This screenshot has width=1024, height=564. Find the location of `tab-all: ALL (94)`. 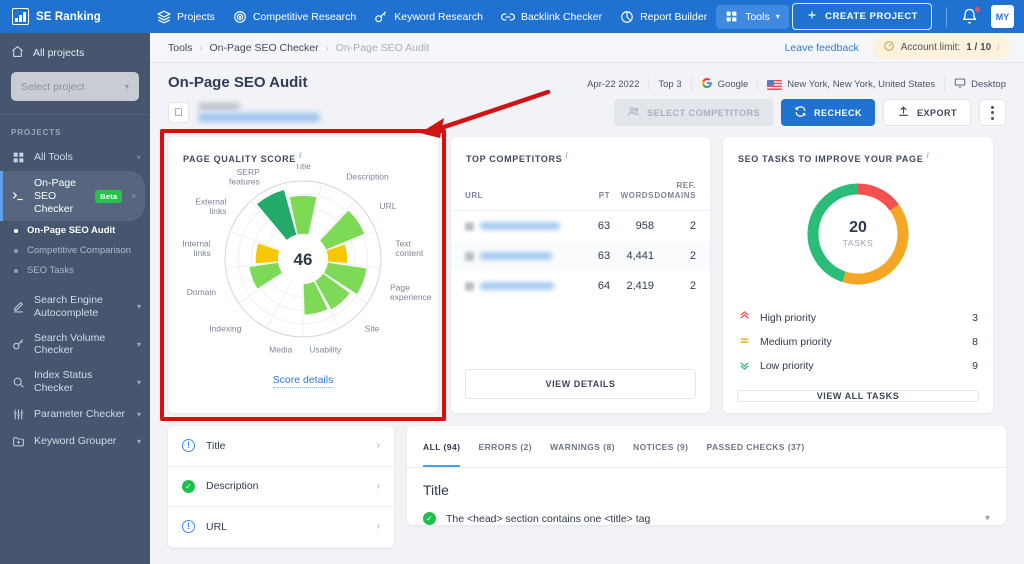

tab-all: ALL (94) is located at coordinates (442, 446).